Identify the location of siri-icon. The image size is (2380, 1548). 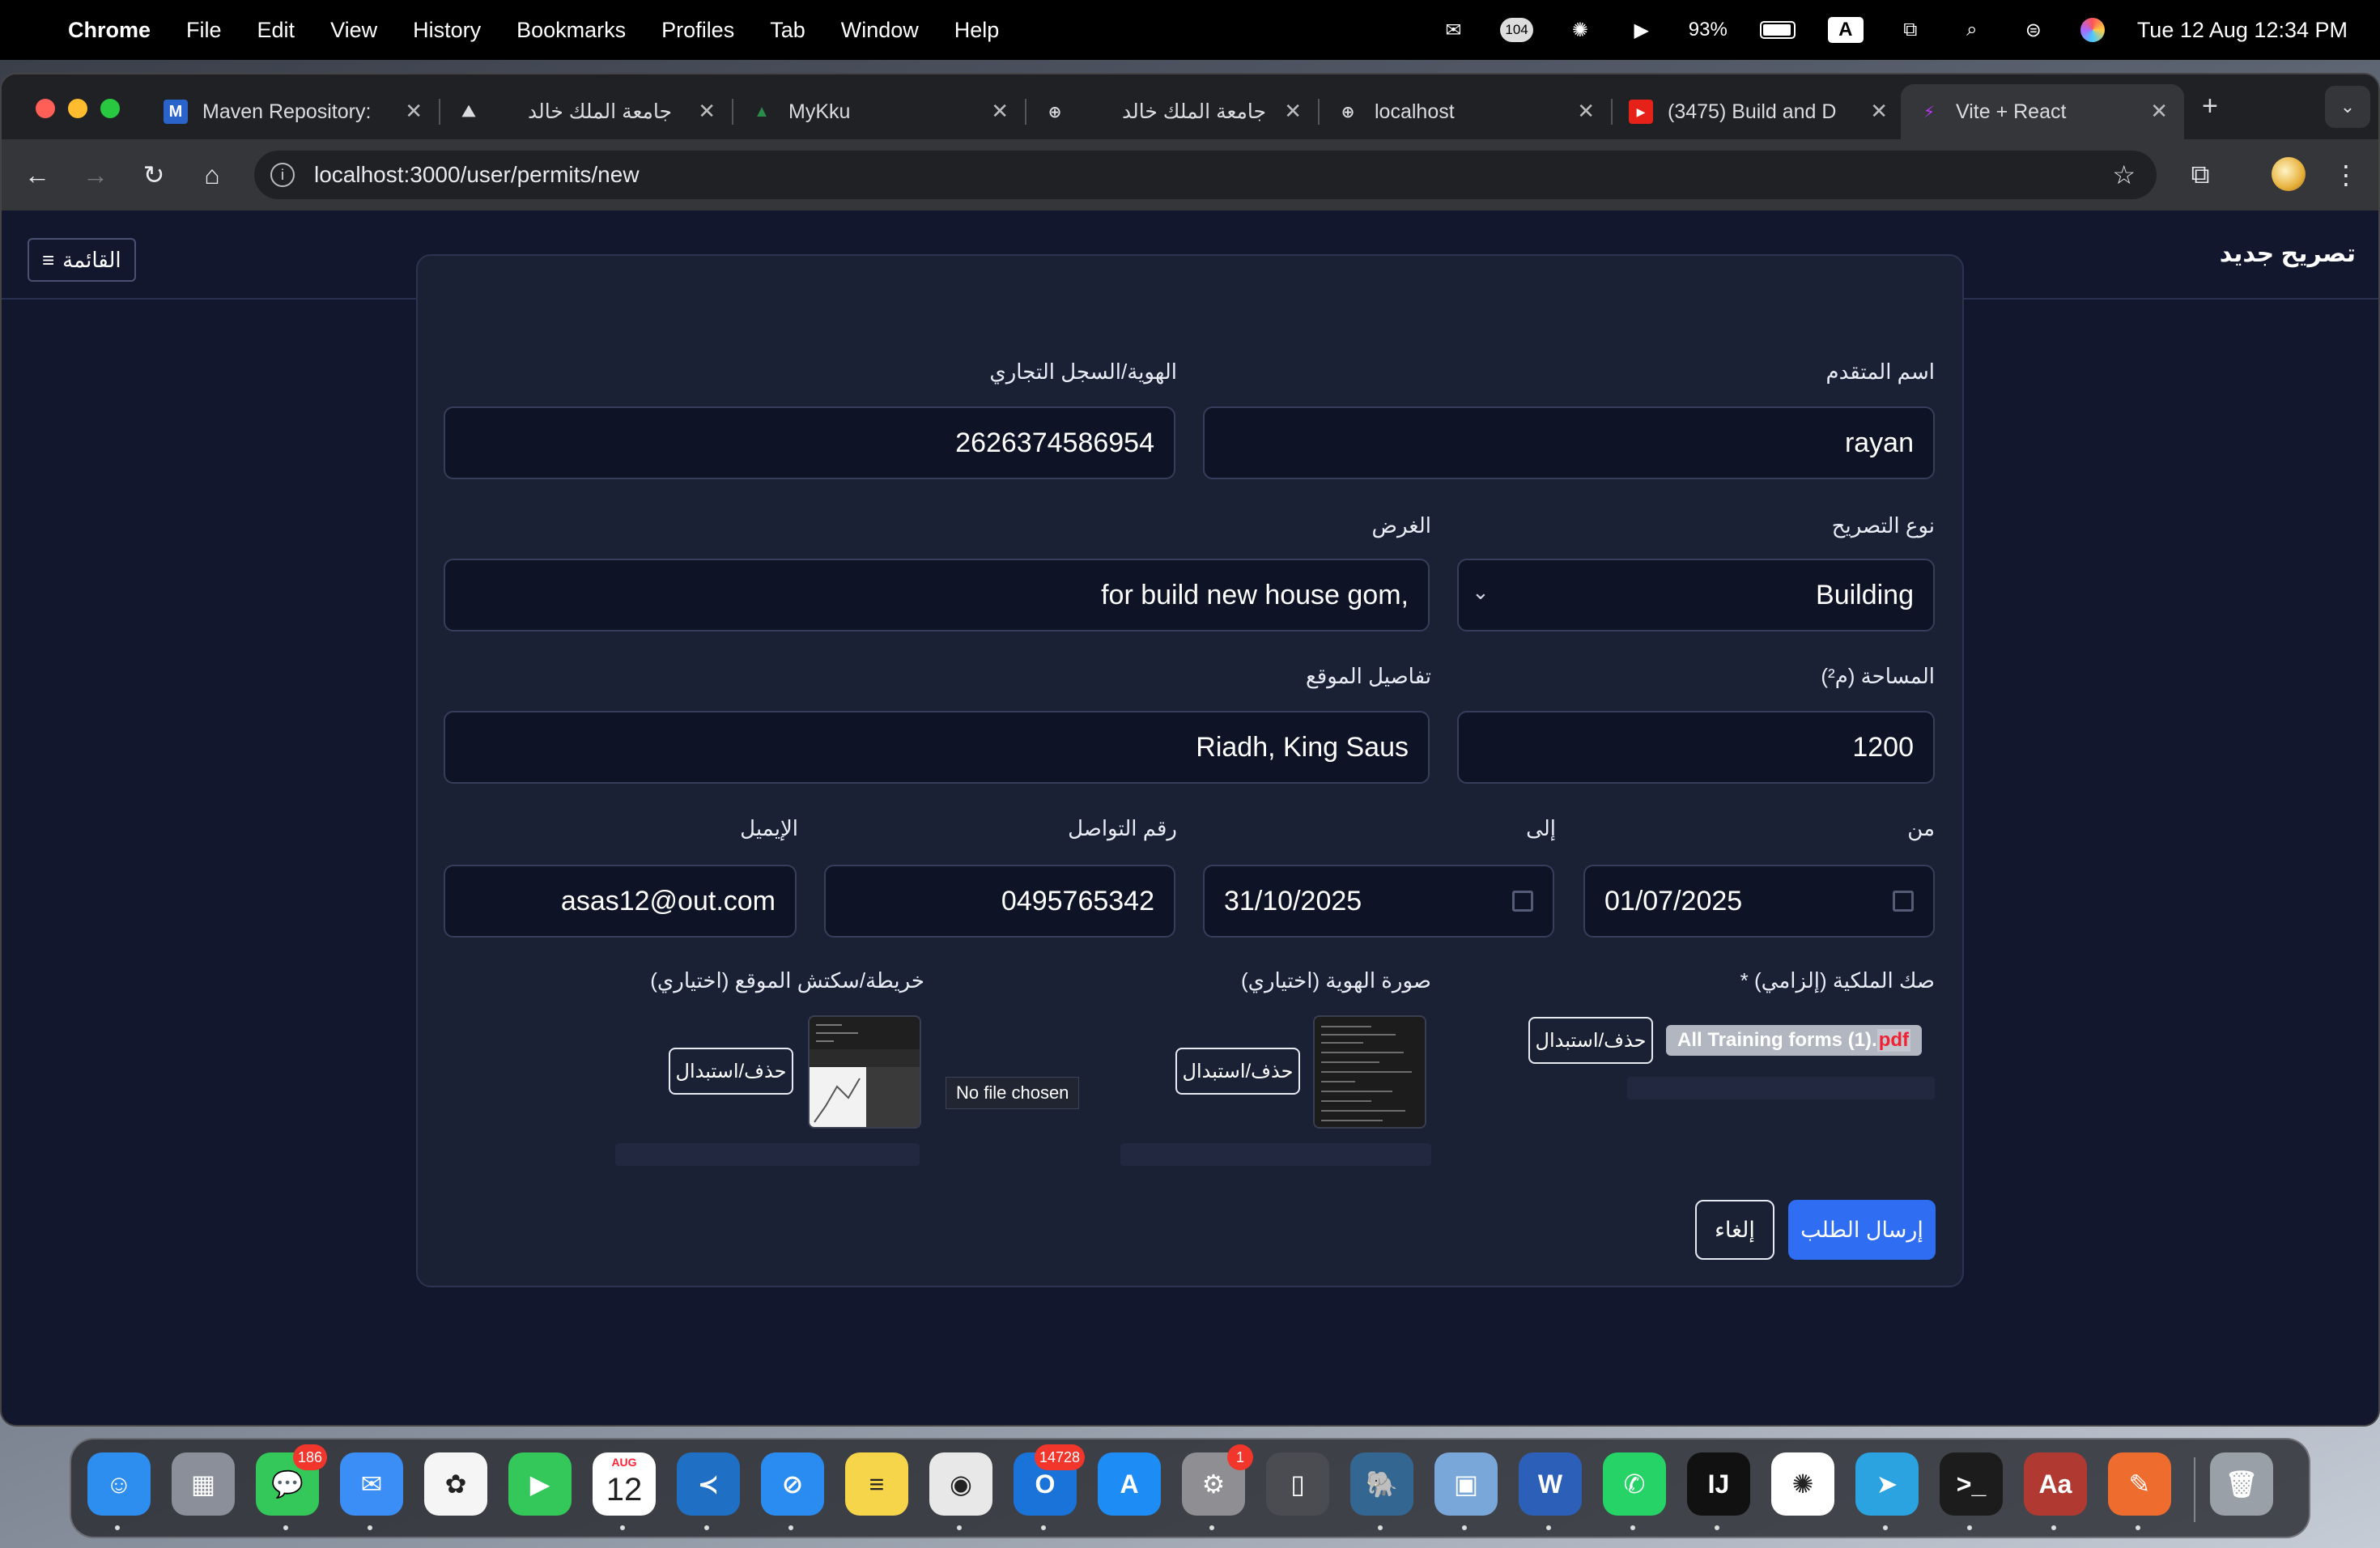
(2092, 30).